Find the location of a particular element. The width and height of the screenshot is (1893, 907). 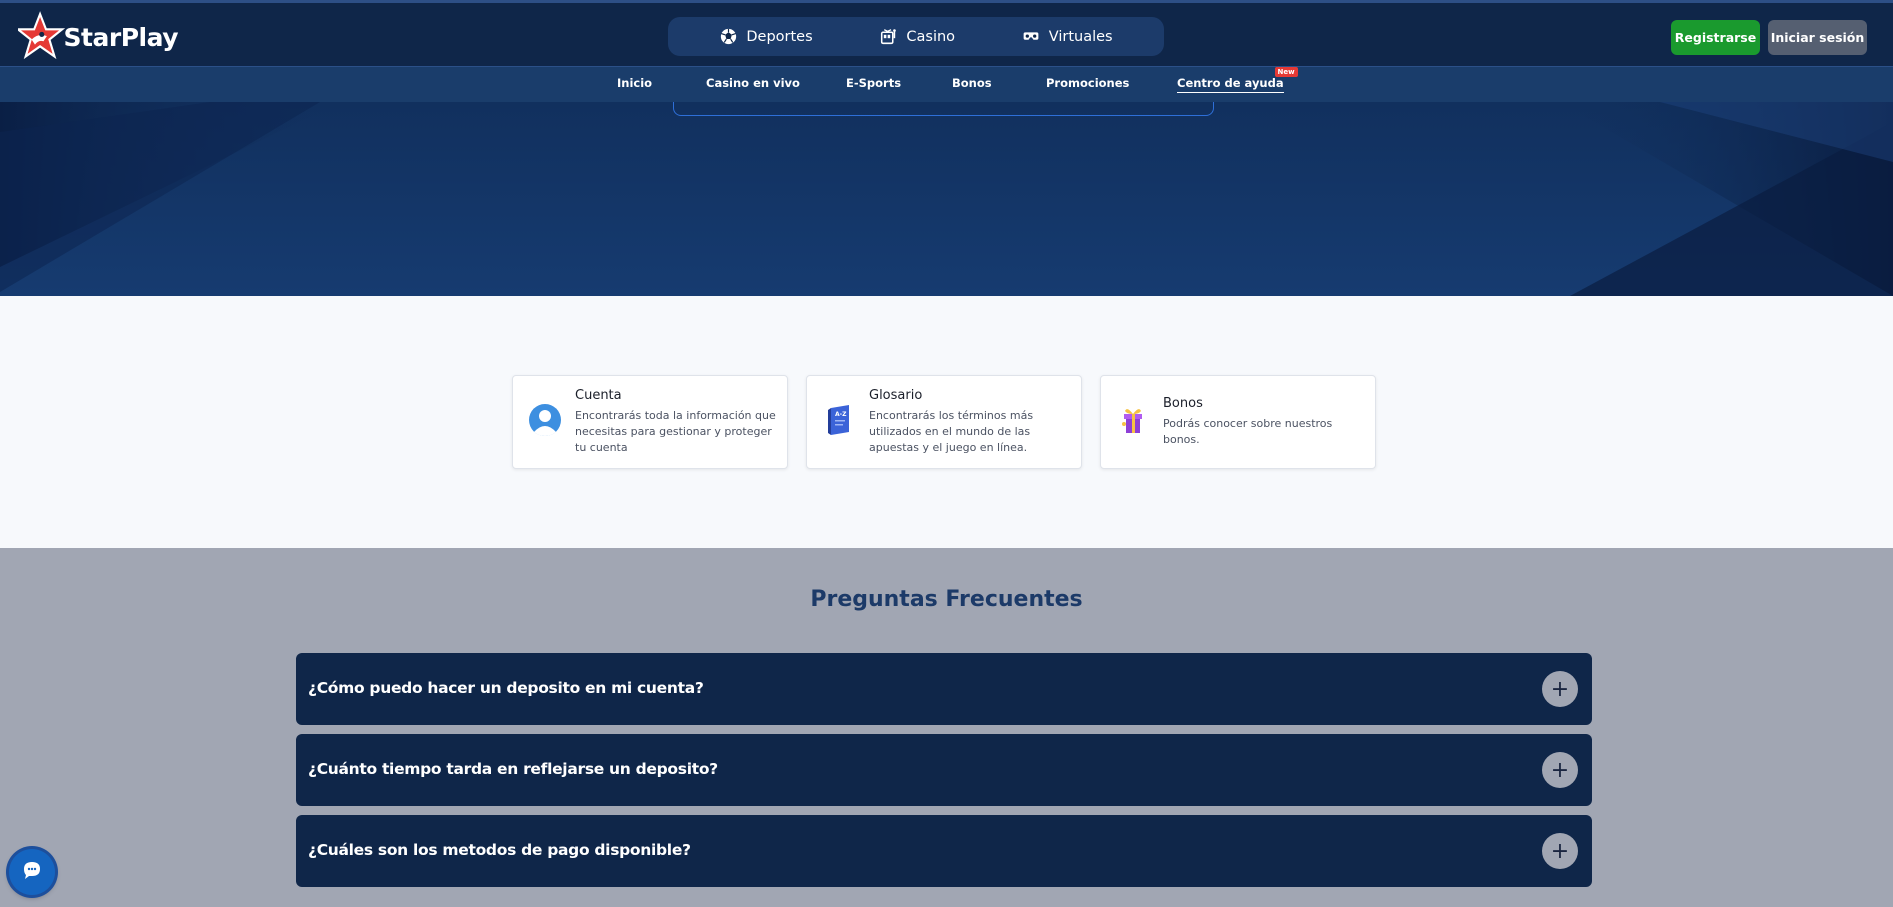

nav-casino-label: Casino is located at coordinates (931, 36).